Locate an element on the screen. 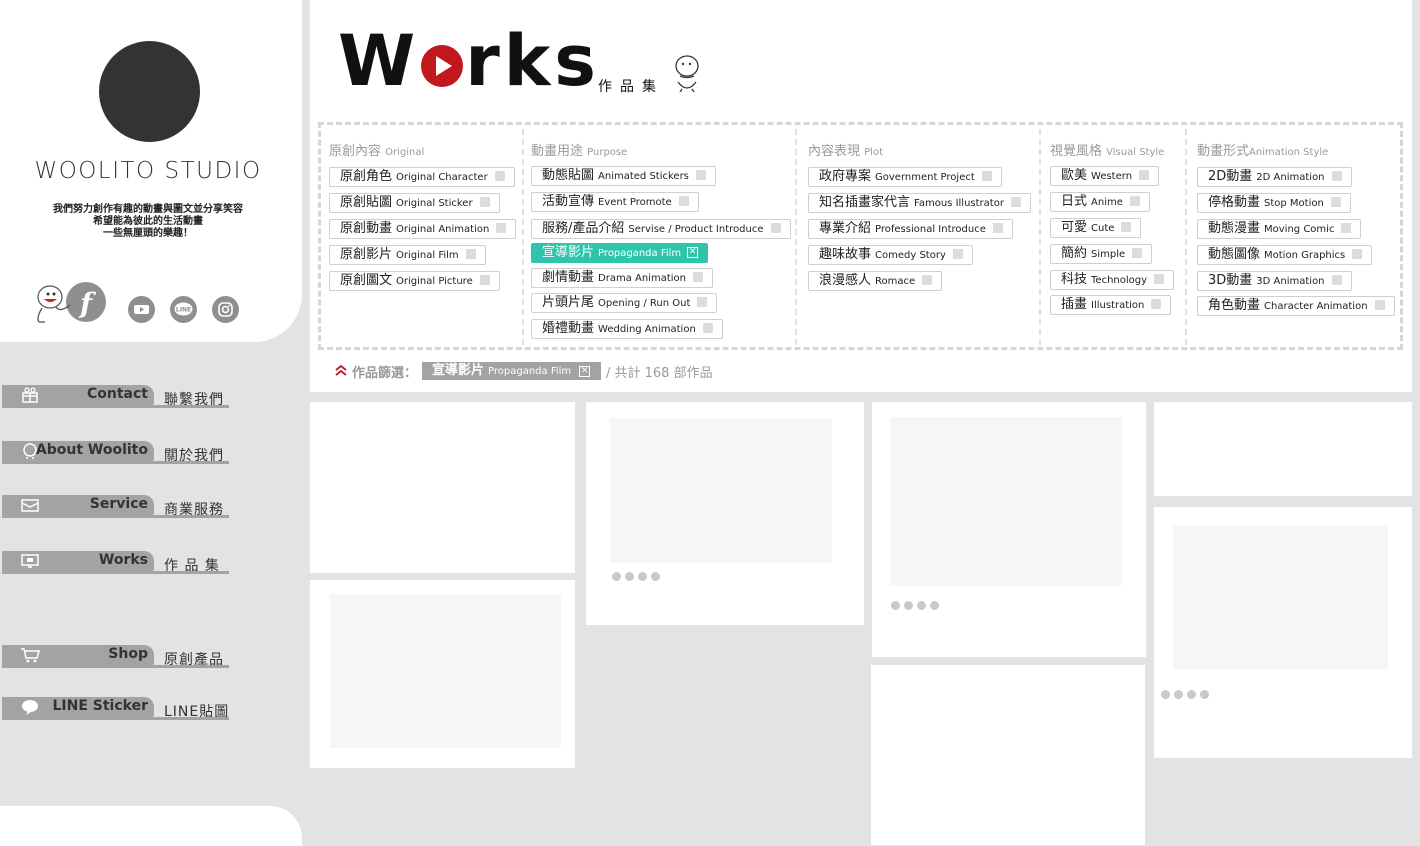 The height and width of the screenshot is (846, 1420). filter-tag: 動態貼圖 Animated Stickers is located at coordinates (623, 176).